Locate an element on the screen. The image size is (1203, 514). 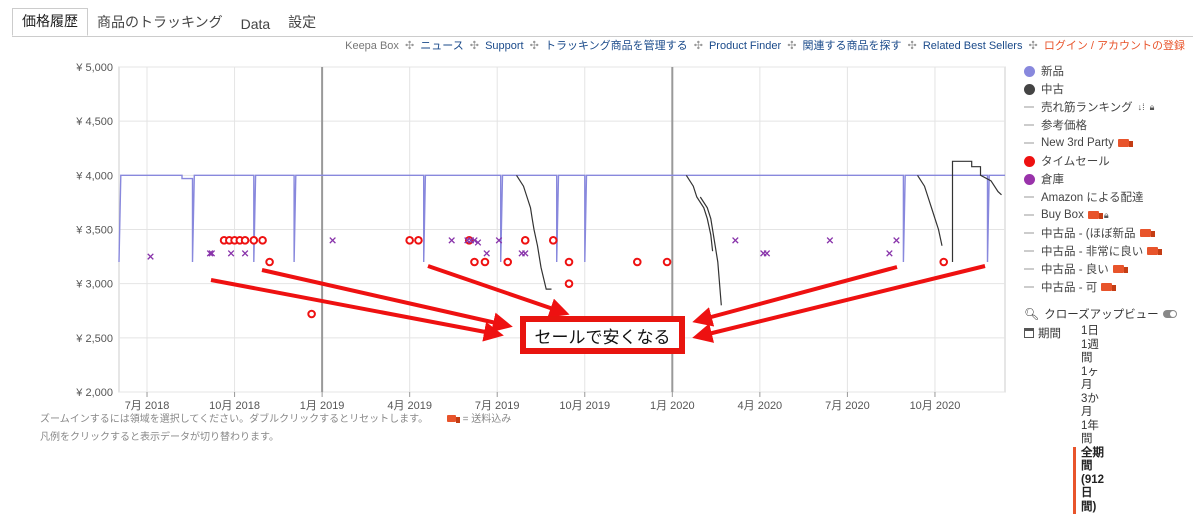
legend-item: 売れ筋ランキング ↓⁞ 🔒︎ is located at coordinates (1091, 107).